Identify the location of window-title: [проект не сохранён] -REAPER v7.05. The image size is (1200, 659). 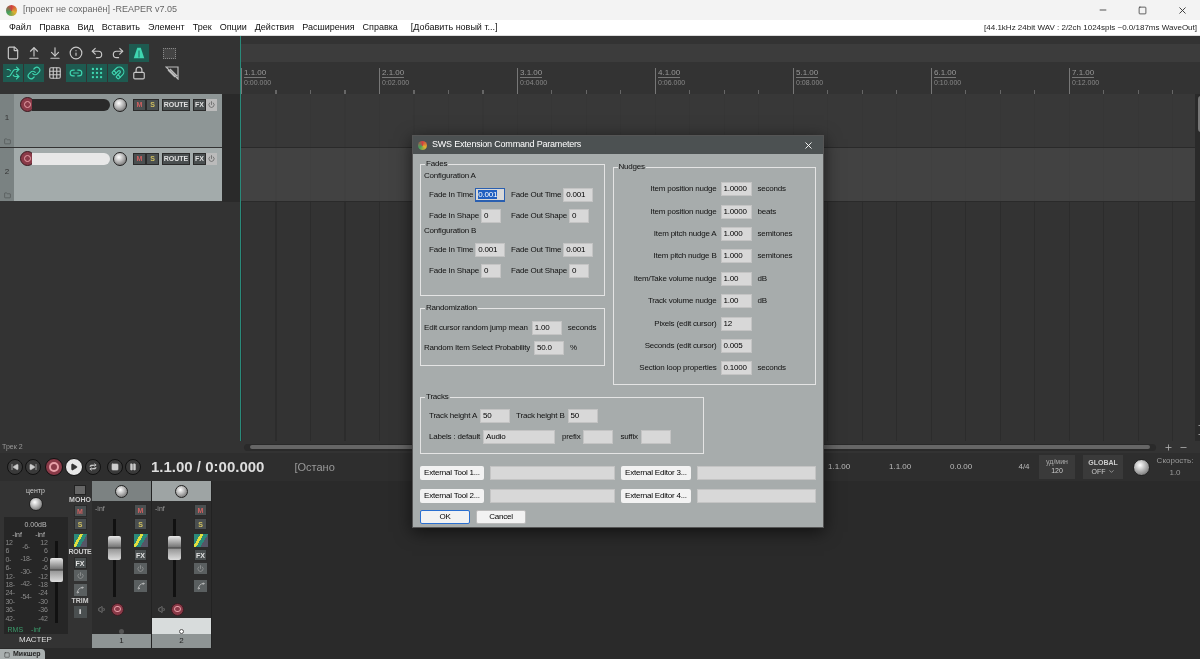
(100, 10).